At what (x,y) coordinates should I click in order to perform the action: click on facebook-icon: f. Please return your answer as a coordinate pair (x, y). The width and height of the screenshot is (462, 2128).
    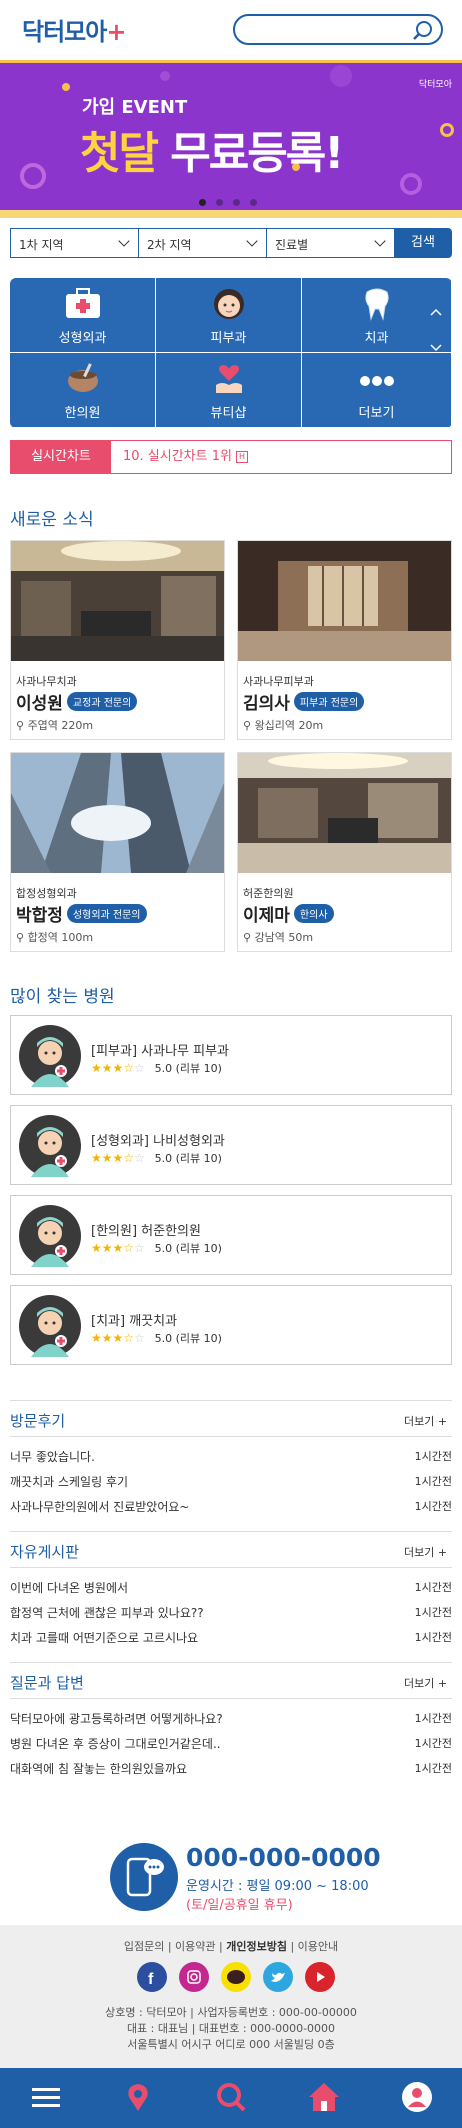
    Looking at the image, I should click on (152, 1977).